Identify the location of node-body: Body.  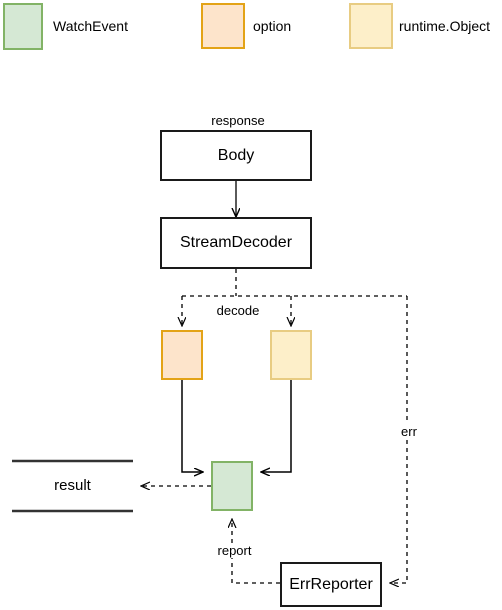
(236, 155).